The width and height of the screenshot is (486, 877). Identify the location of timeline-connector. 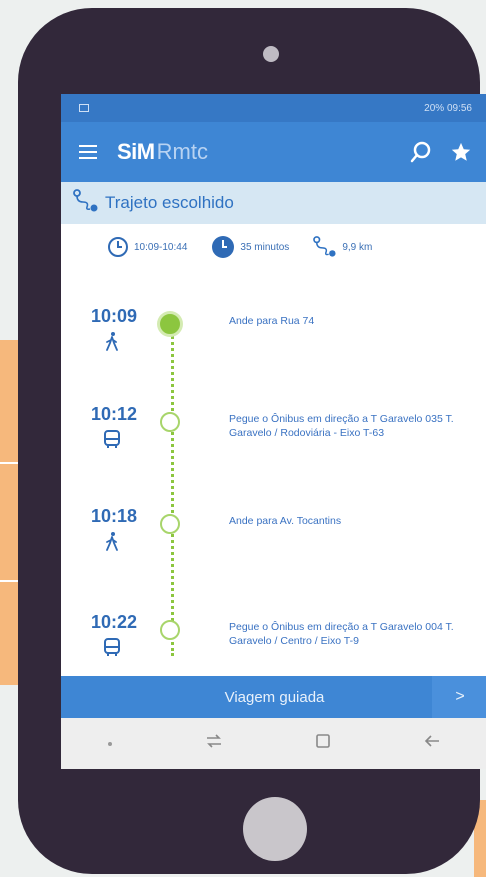
(172, 493).